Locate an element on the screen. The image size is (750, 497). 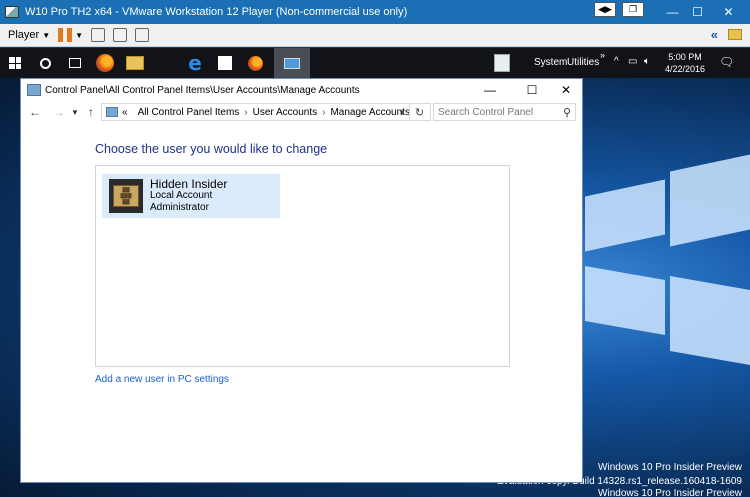
firefox-taskbar-button is located at coordinates (105, 63).